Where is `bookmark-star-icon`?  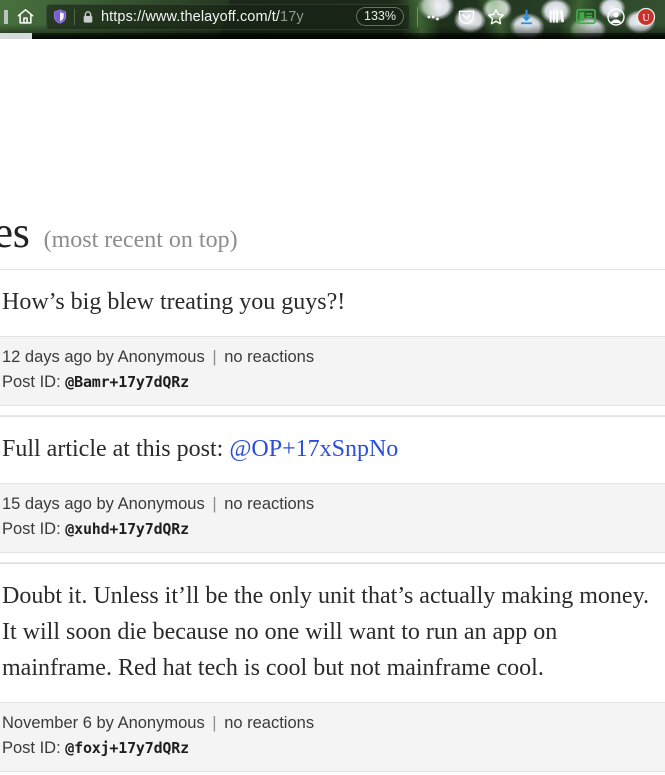
bookmark-star-icon is located at coordinates (496, 16).